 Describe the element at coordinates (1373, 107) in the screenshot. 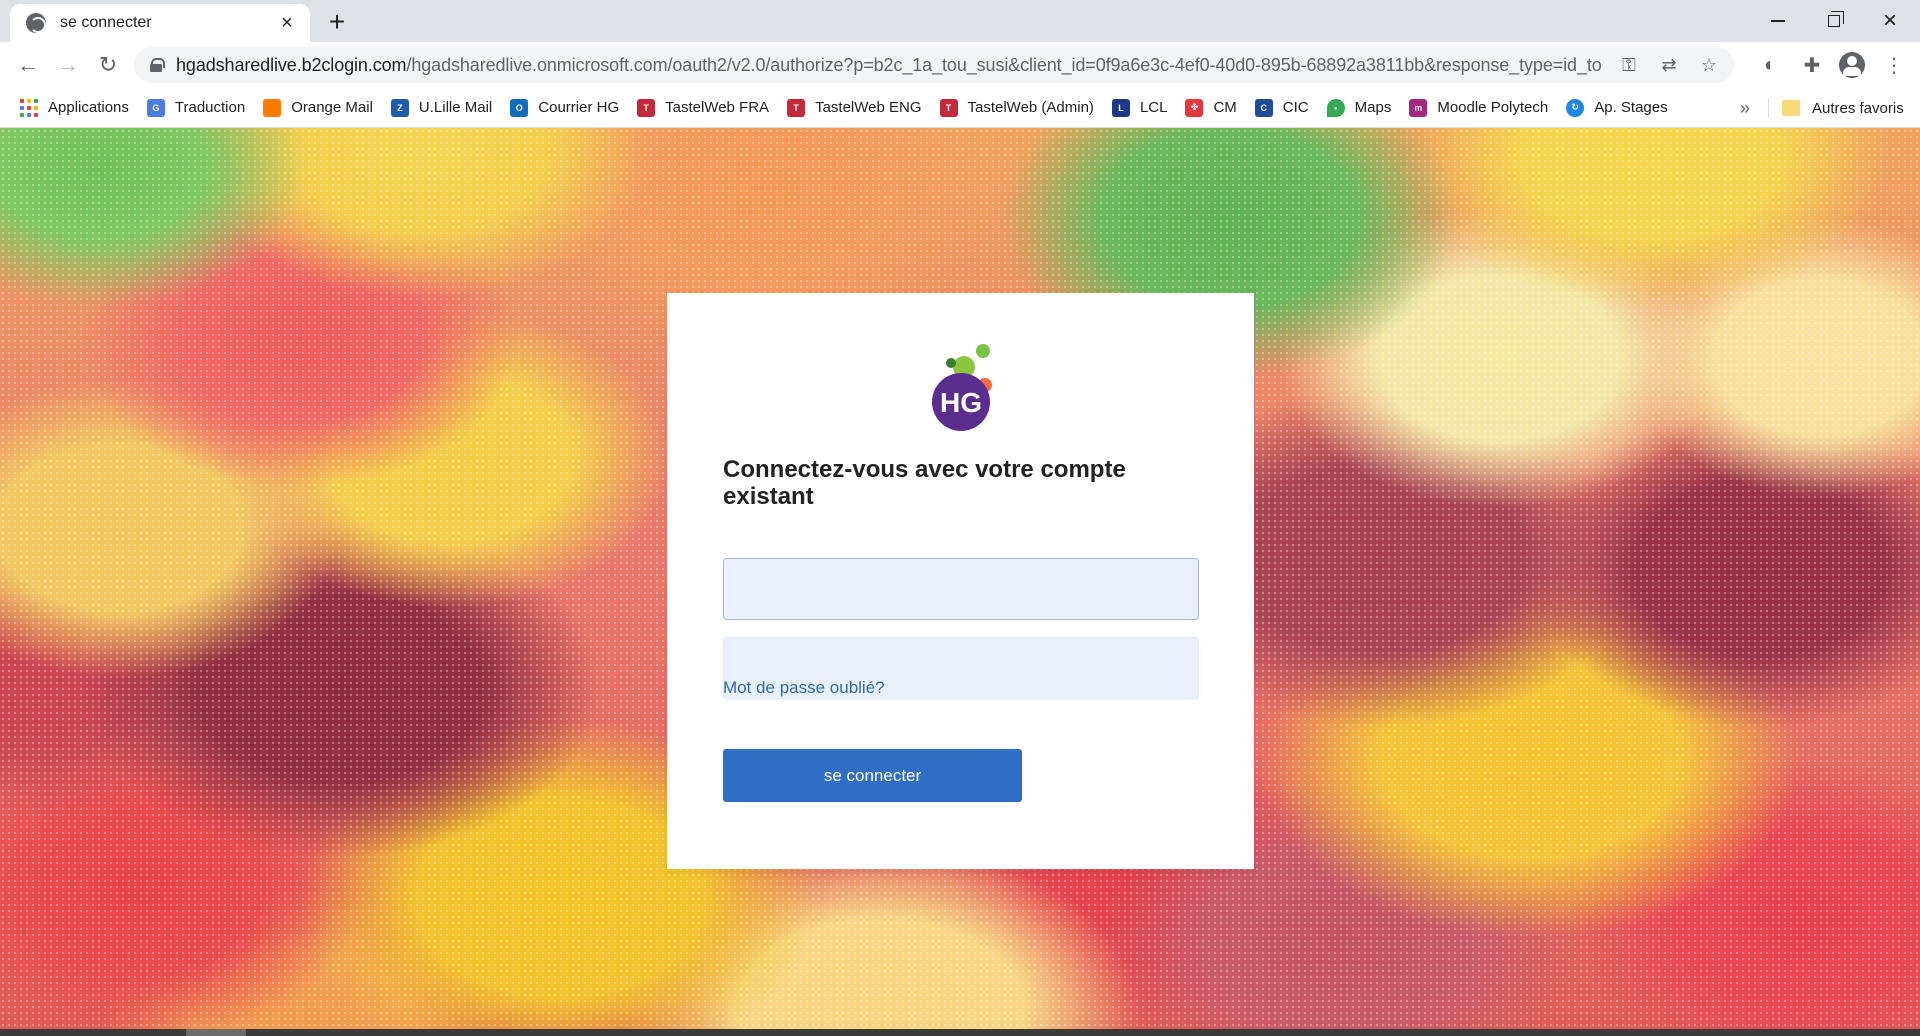

I see `bookmark-label: Maps` at that location.